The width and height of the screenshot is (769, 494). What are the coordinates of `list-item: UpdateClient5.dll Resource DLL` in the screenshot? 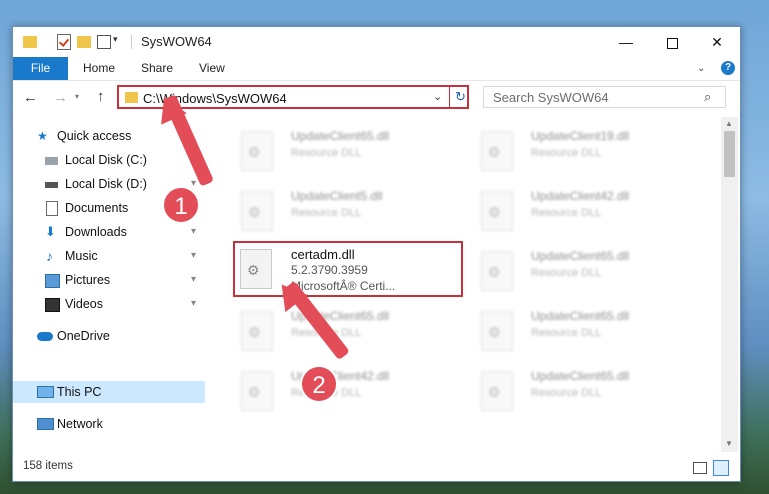 It's located at (348, 209).